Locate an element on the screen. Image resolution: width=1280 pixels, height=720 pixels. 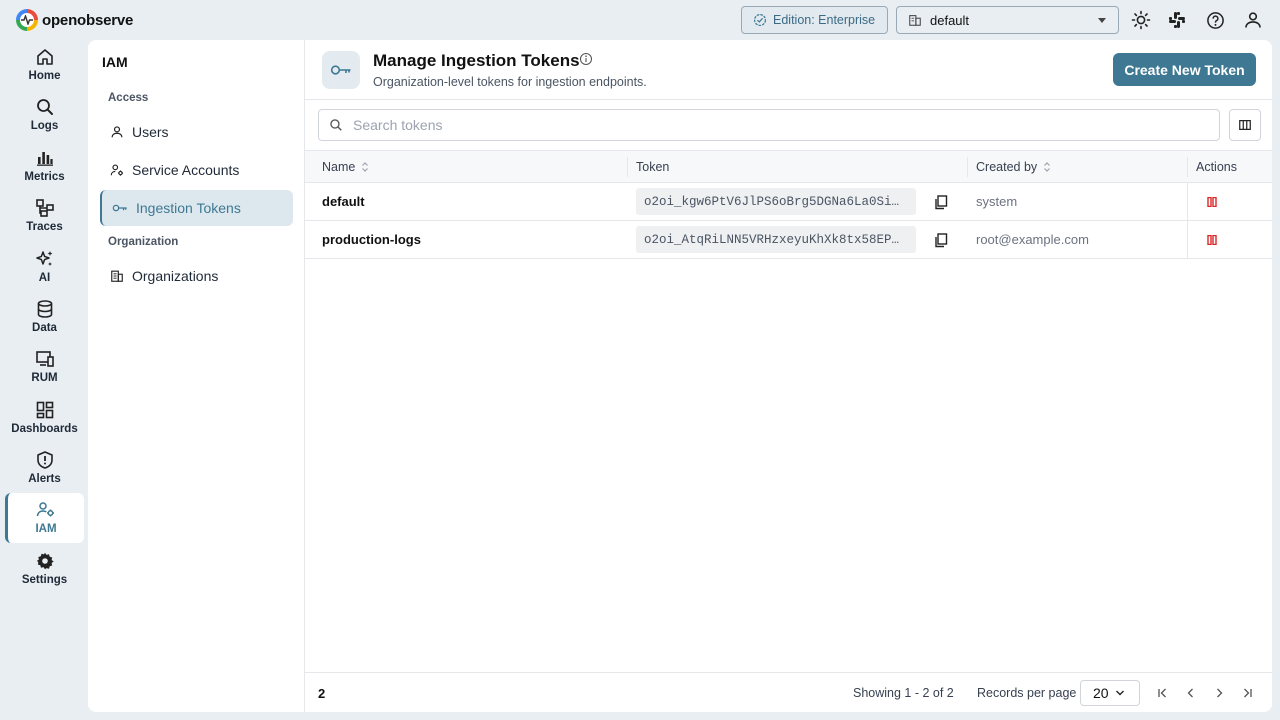
theme-toggle-icon is located at coordinates (1141, 20).